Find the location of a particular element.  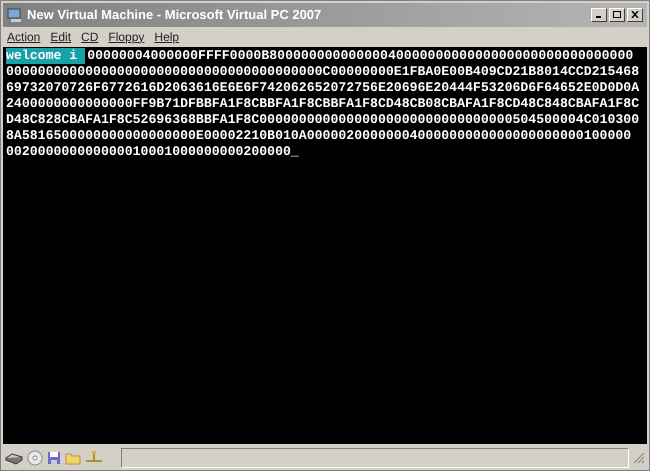

hex-line: 2400000000000000FF9B71DFBBFA1F8CBBFA1F8CBBFA1F8CD48CB08CBAFA1F8CD48C848CBAFA1F8C is located at coordinates (323, 104).